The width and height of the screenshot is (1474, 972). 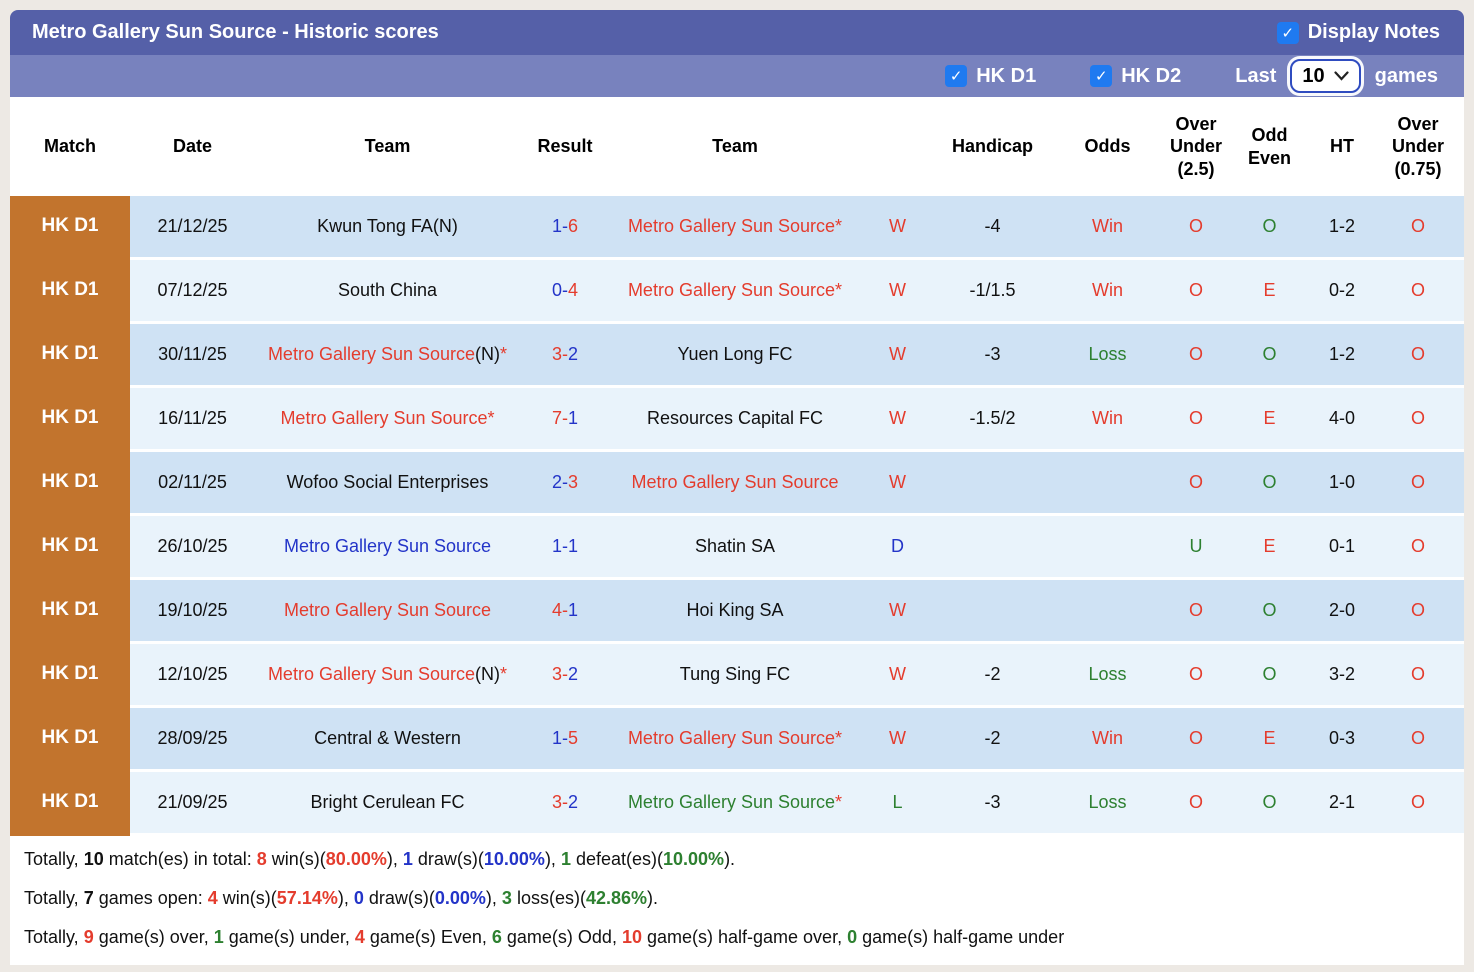 I want to click on text-segment: L, so click(x=897, y=801).